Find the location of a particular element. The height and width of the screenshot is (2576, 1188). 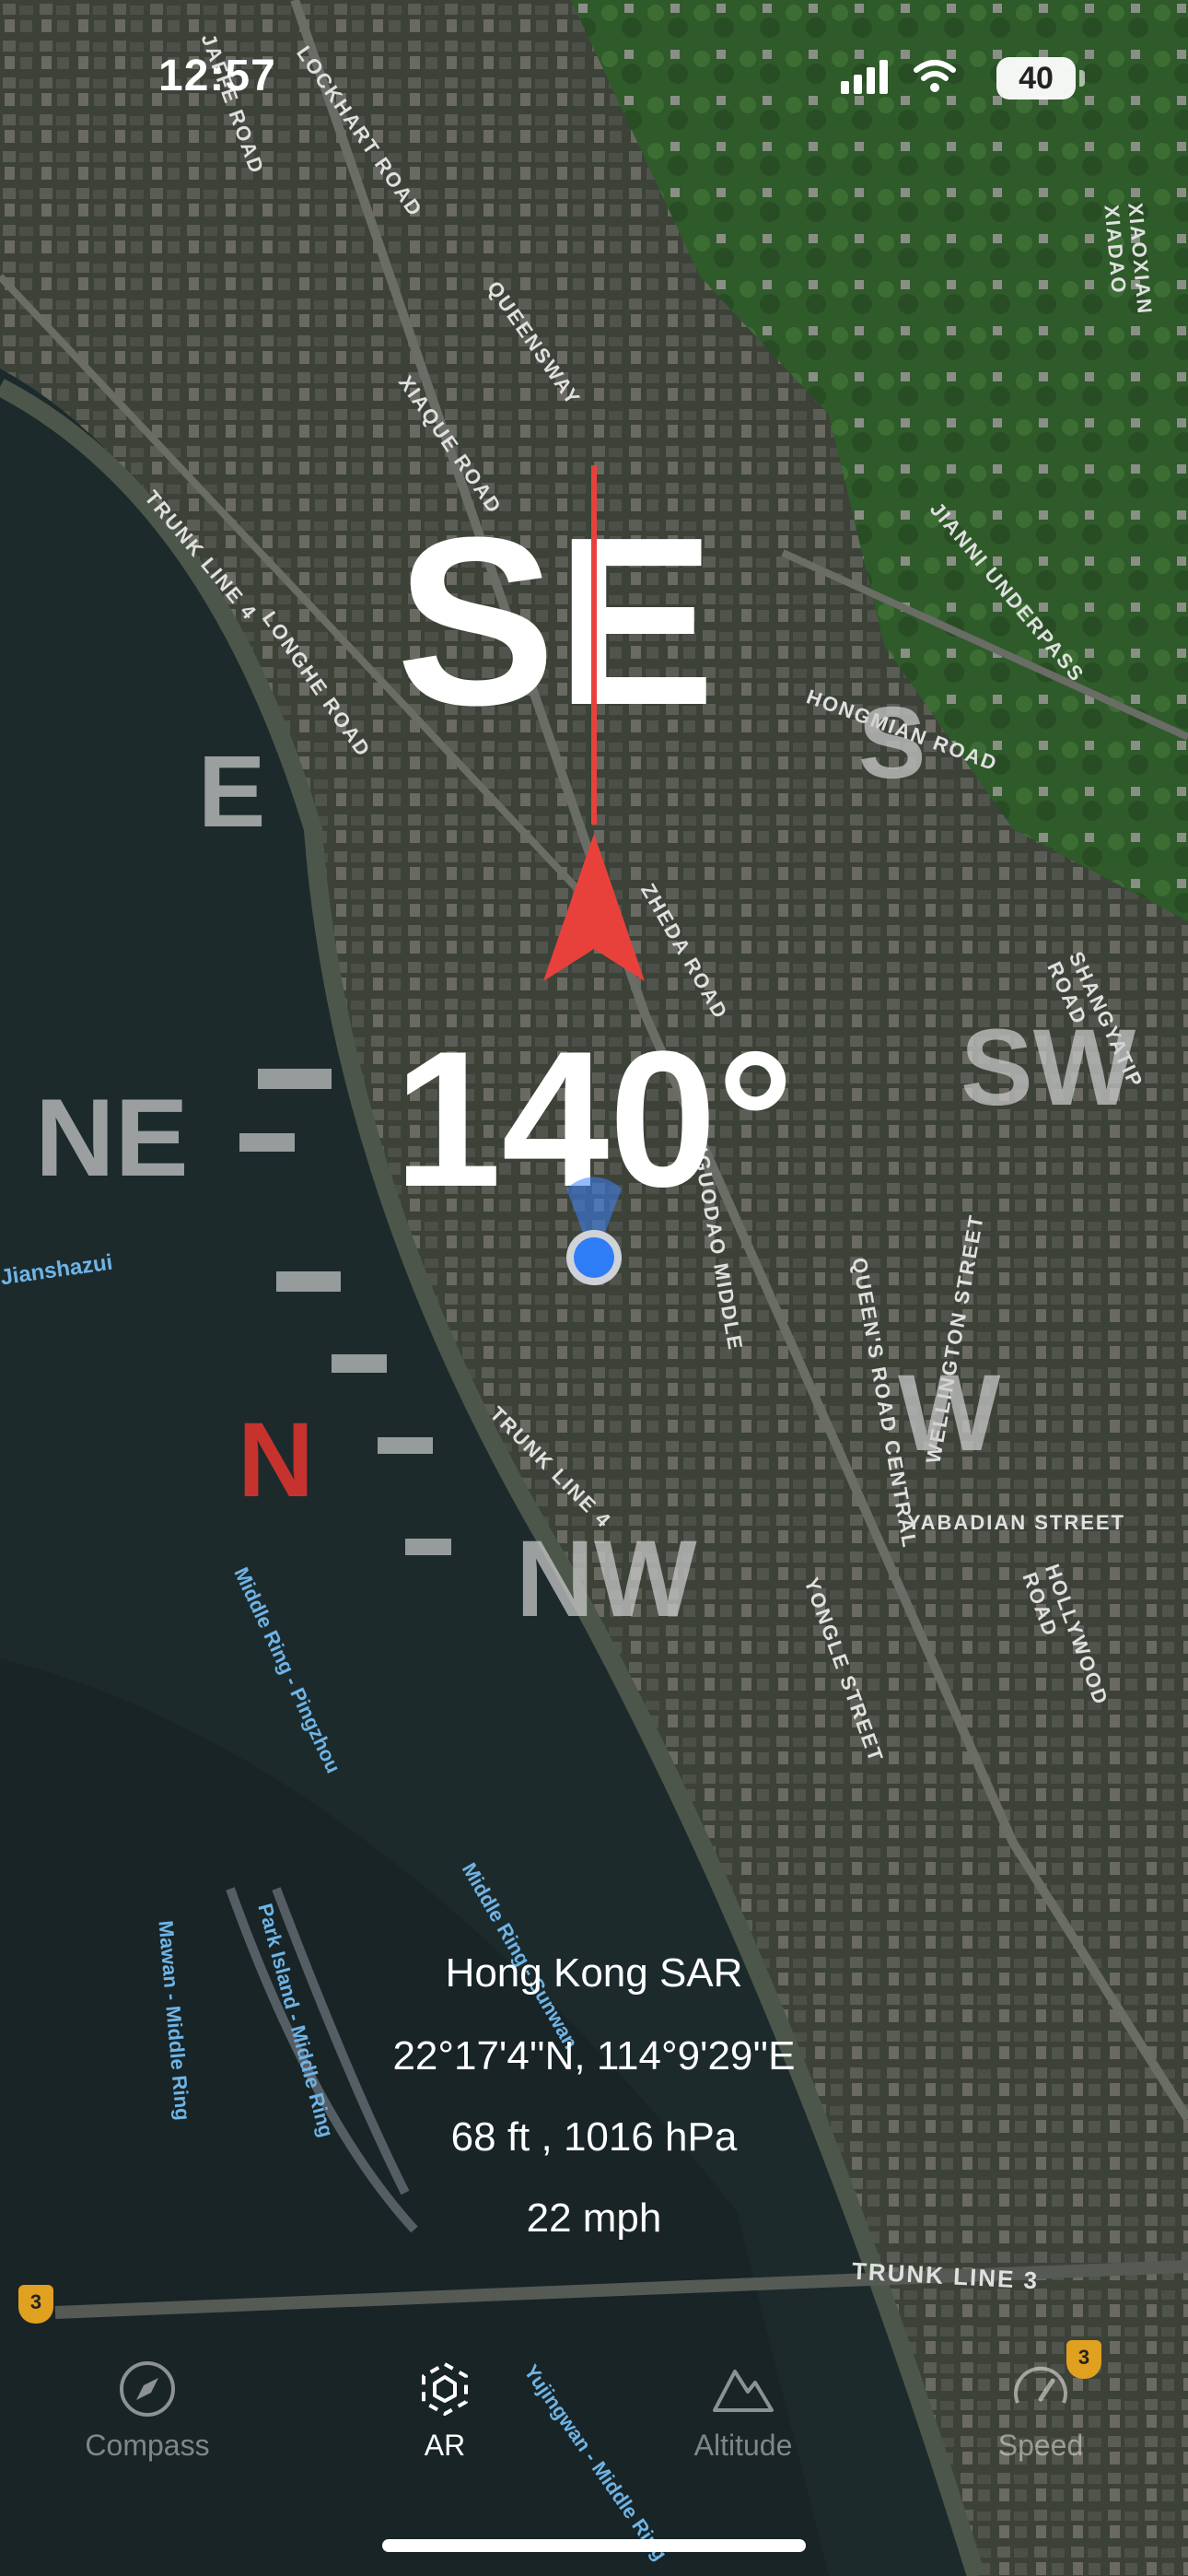

direction-nw: NW is located at coordinates (606, 1579).